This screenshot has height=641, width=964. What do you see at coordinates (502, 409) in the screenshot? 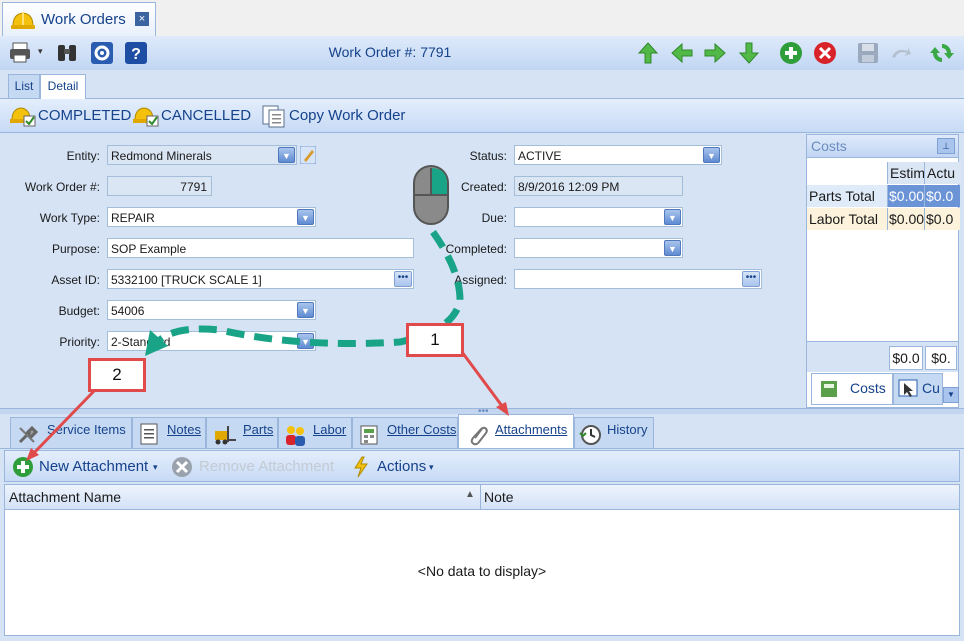
I see `arrow-to-attachments-head` at bounding box center [502, 409].